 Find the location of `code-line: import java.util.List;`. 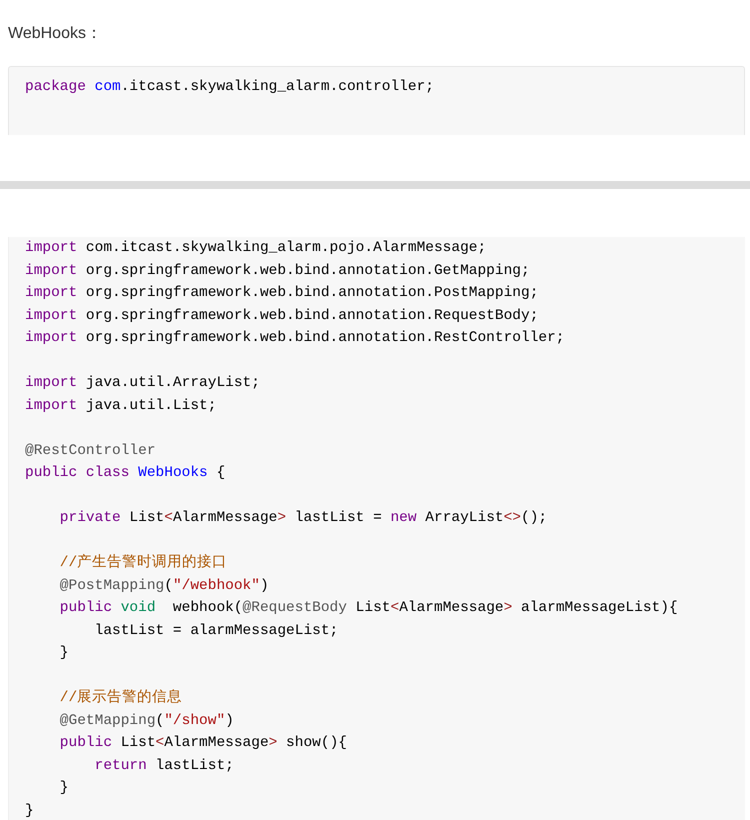

code-line: import java.util.List; is located at coordinates (120, 406).